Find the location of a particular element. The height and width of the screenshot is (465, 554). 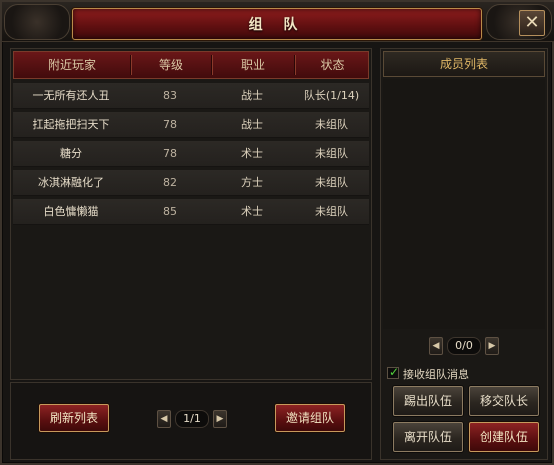

close-button: ✕ is located at coordinates (532, 23).